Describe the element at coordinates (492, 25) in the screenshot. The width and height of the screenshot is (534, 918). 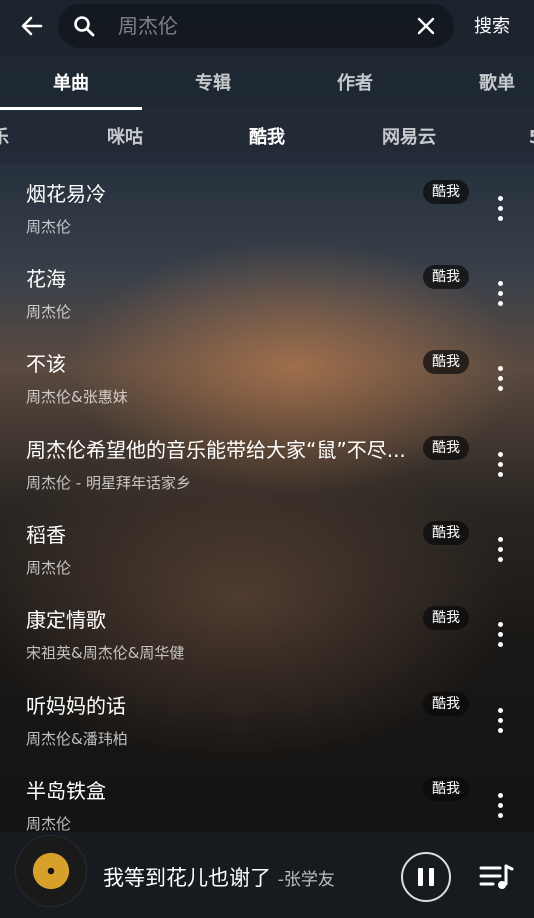
I see `search-button: 搜索` at that location.